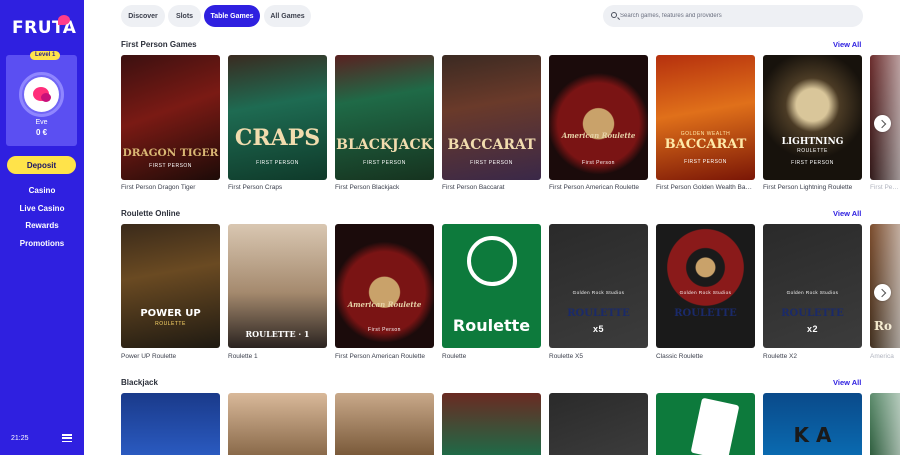  I want to click on card-icon, so click(715, 426).